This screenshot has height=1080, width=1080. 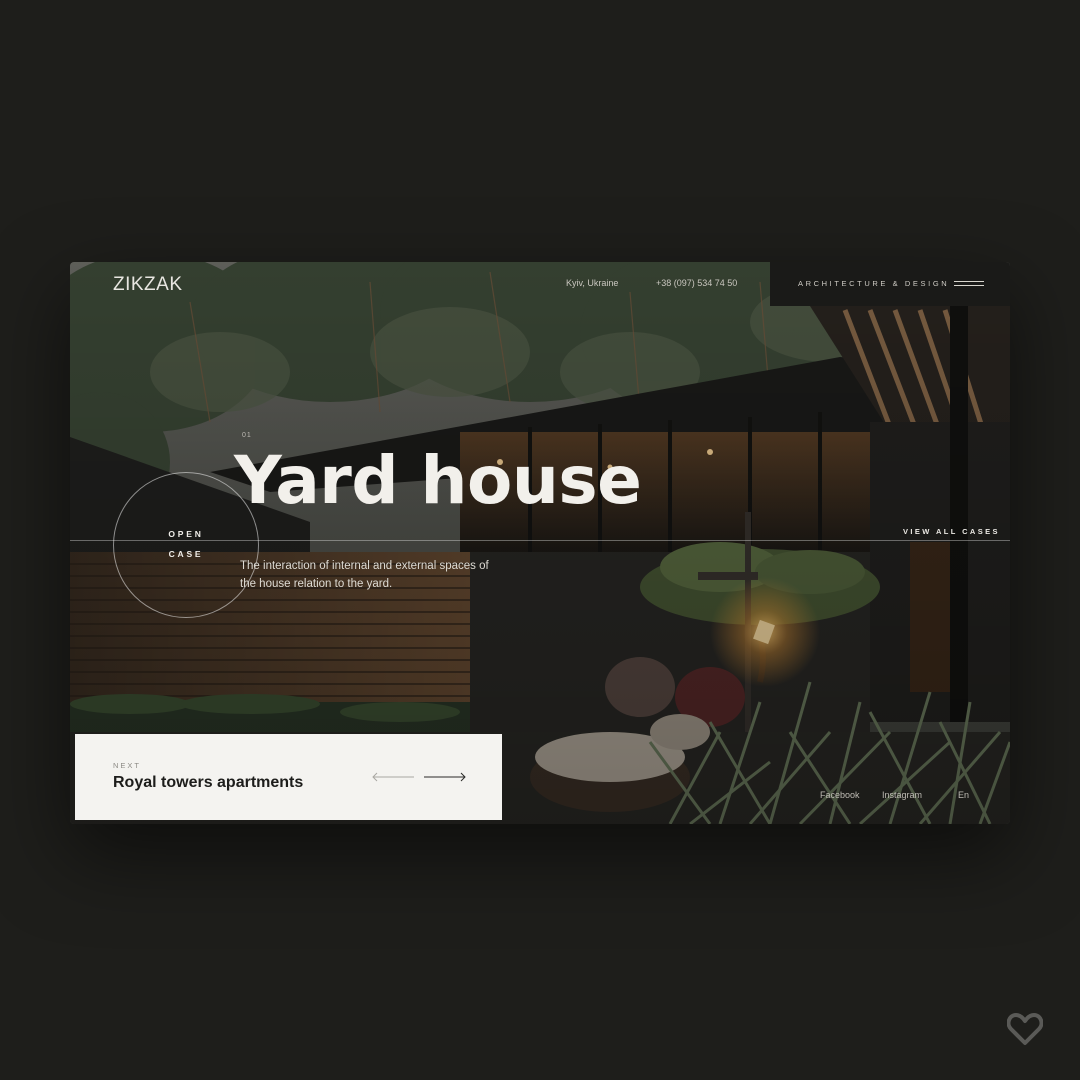 I want to click on phone-link: +38 (097) 534 74 50, so click(x=696, y=283).